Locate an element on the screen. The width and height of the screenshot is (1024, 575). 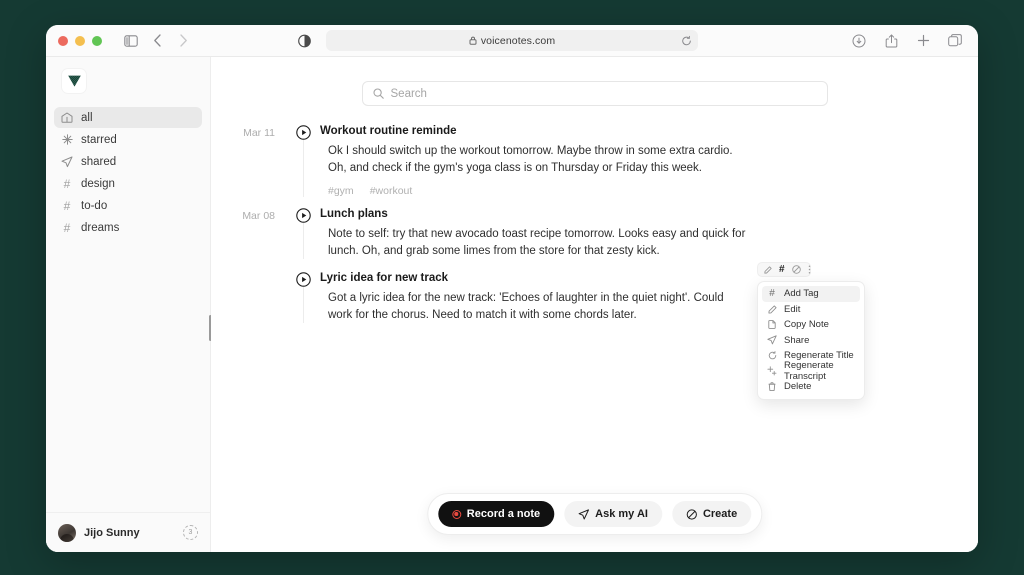
more-vertical-icon is located at coordinates (809, 269).